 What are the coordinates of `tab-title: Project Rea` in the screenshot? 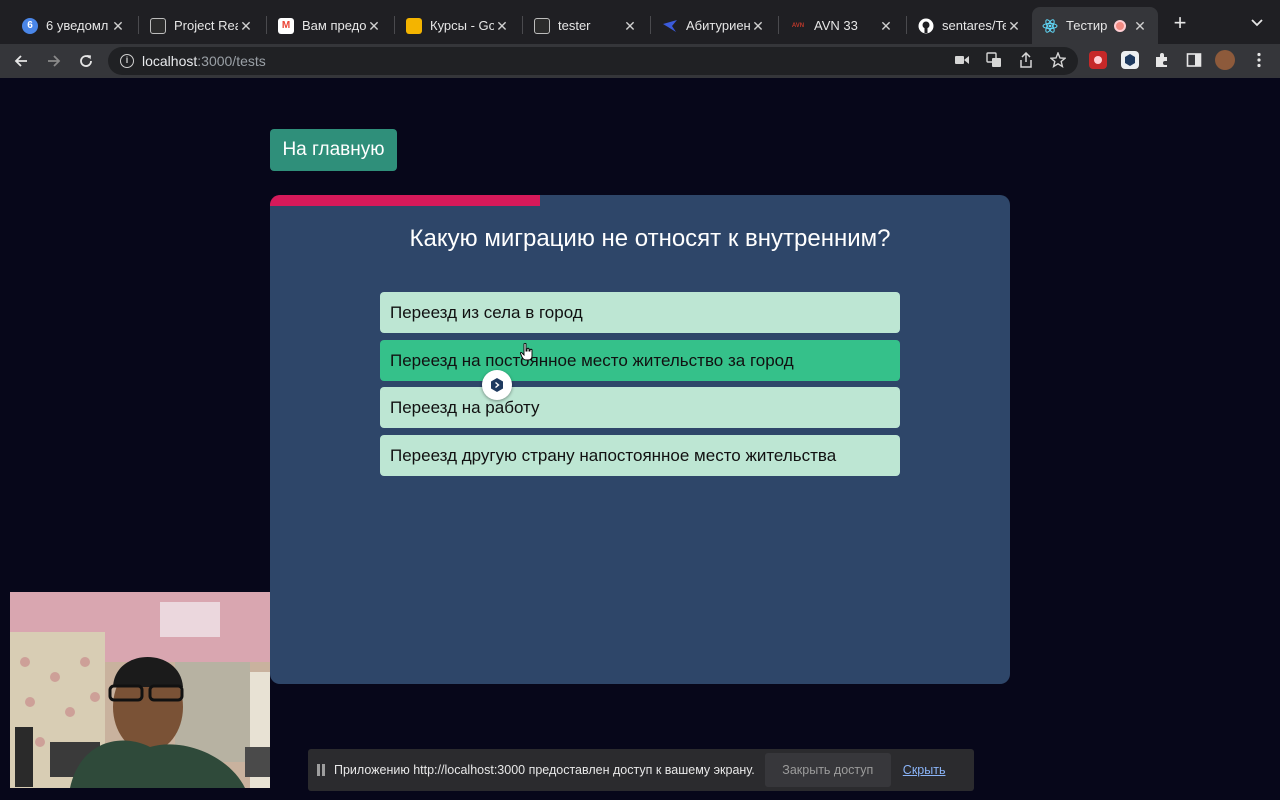 It's located at (206, 25).